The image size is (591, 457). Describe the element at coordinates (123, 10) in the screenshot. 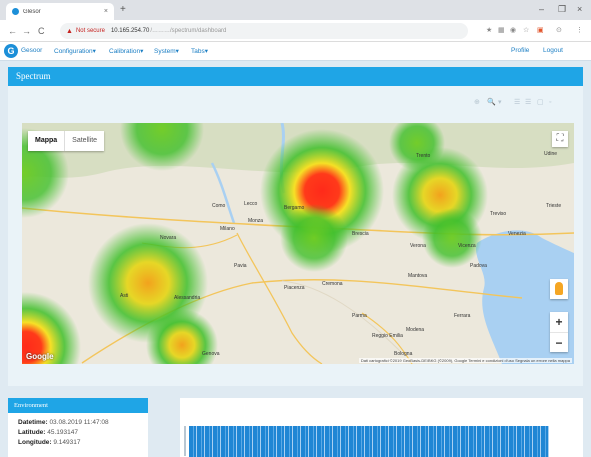

I see `new-tab-icon: +` at that location.